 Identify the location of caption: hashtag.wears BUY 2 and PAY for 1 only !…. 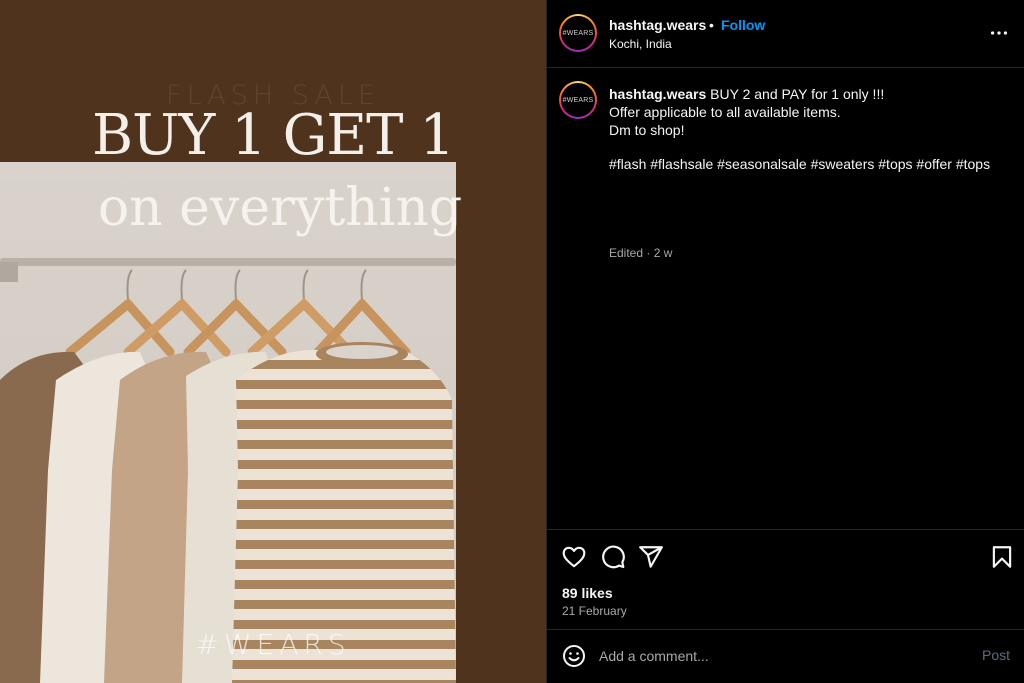
(809, 129).